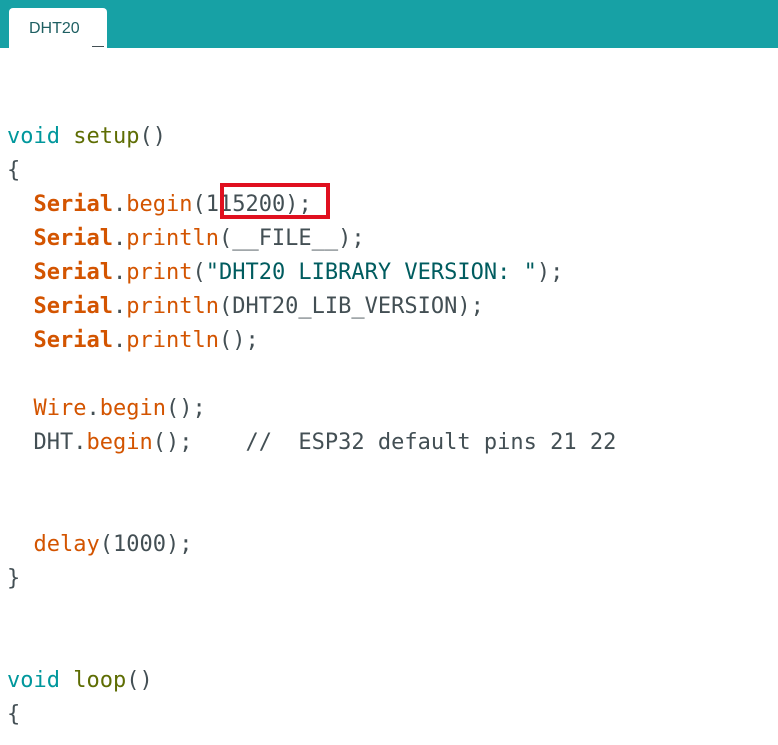 Image resolution: width=778 pixels, height=745 pixels. I want to click on code-line-brace-open: {, so click(14, 170).